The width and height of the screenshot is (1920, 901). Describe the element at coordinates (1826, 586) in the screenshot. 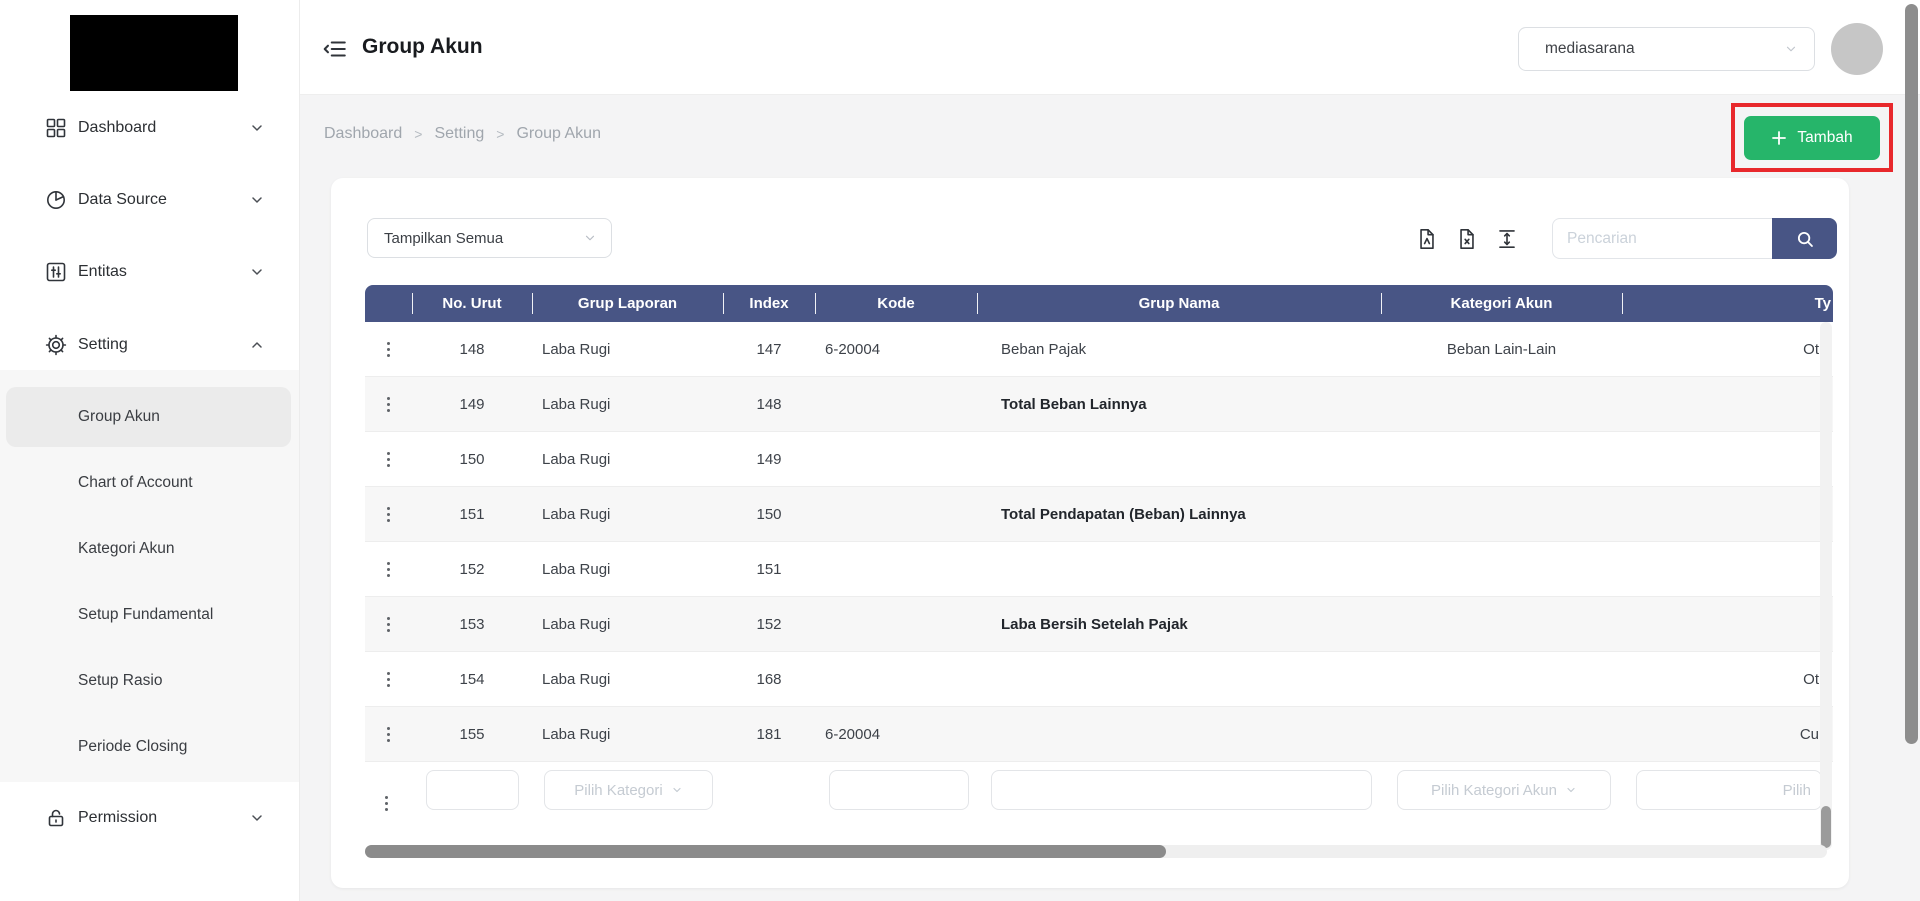

I see `table-vertical-scrollbar` at that location.